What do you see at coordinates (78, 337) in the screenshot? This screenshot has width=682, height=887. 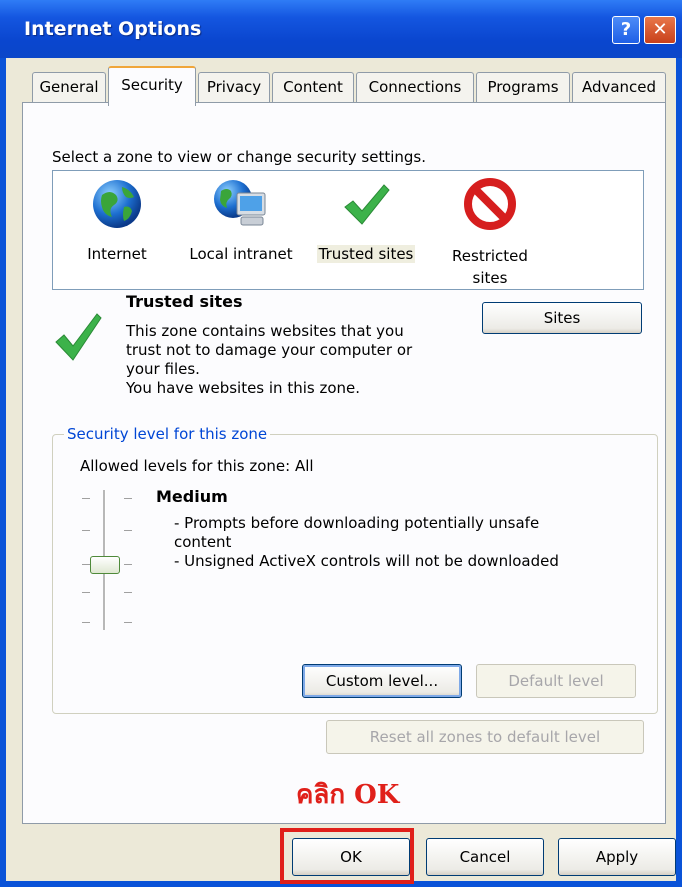 I see `trusted-sites-large-checkmark-icon` at bounding box center [78, 337].